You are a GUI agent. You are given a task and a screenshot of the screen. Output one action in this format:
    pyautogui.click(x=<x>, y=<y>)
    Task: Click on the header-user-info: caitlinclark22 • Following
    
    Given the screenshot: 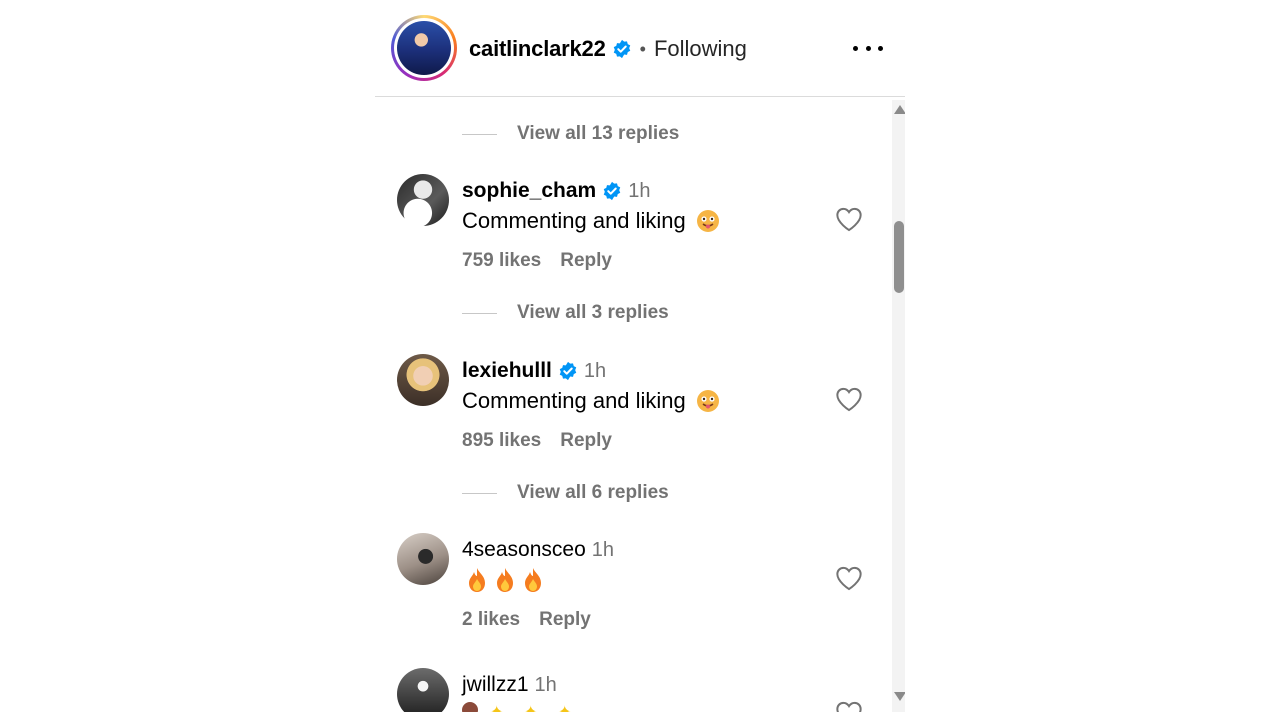 What is the action you would take?
    pyautogui.click(x=608, y=49)
    